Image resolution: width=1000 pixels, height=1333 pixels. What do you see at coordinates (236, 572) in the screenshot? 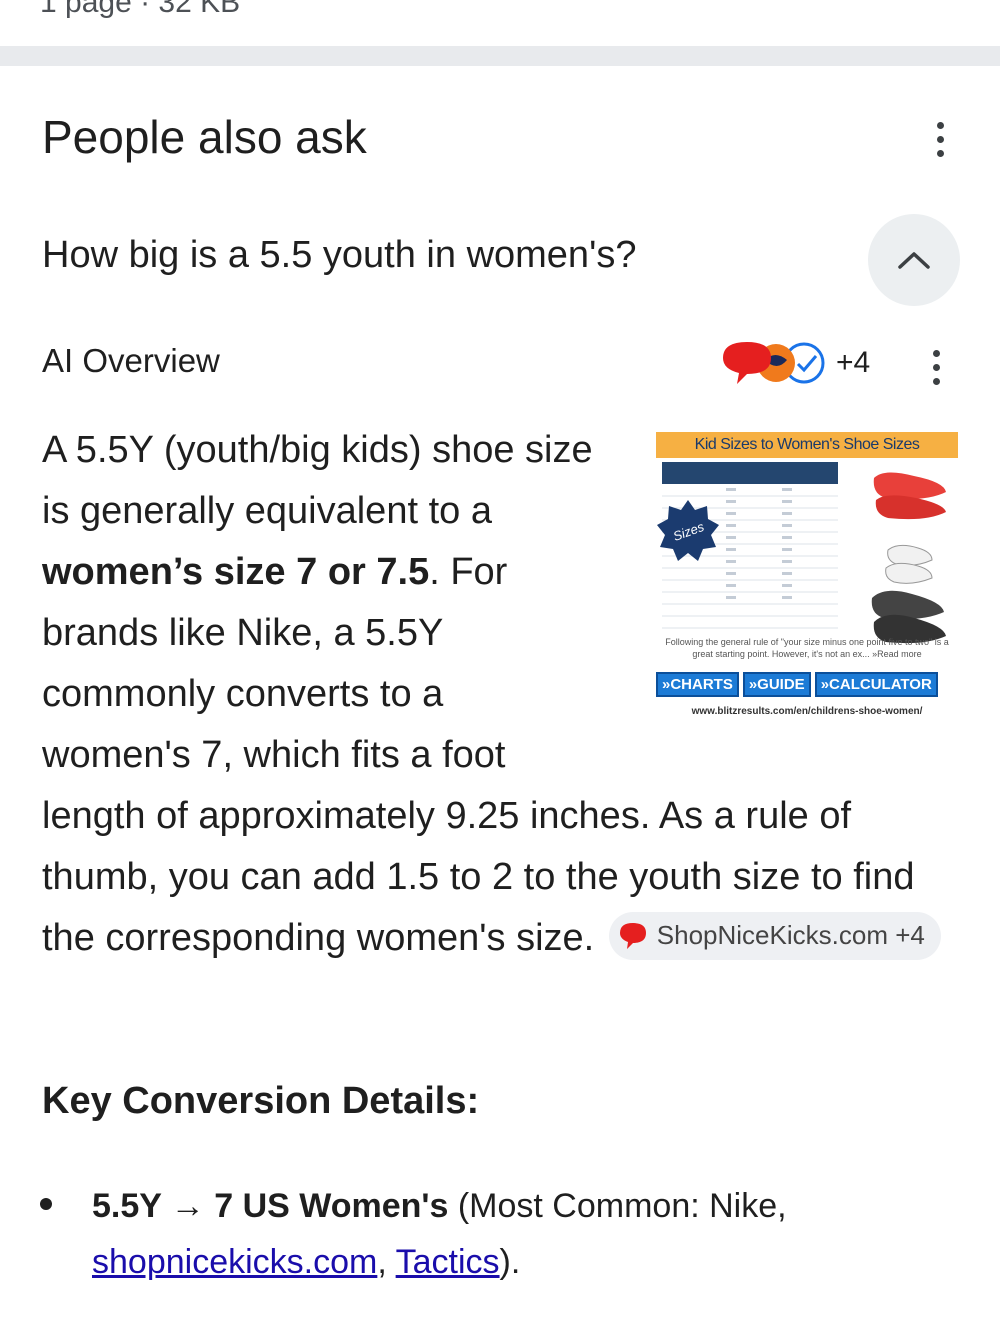
I see `answer-highlight: women’s size 7 or 7.5` at bounding box center [236, 572].